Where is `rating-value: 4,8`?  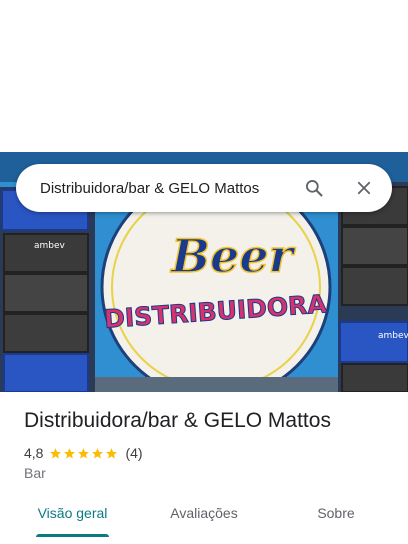
rating-value: 4,8 is located at coordinates (34, 453).